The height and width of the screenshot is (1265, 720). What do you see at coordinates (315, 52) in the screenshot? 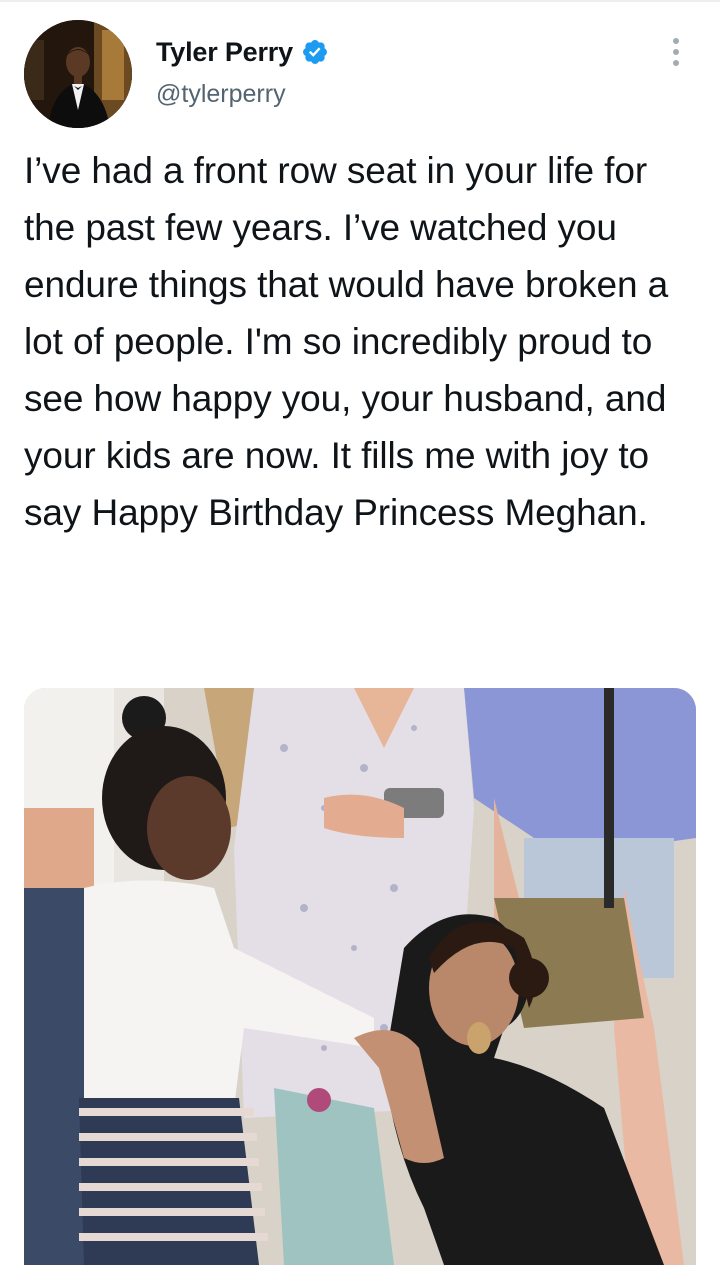
I see `verified-badge-icon` at bounding box center [315, 52].